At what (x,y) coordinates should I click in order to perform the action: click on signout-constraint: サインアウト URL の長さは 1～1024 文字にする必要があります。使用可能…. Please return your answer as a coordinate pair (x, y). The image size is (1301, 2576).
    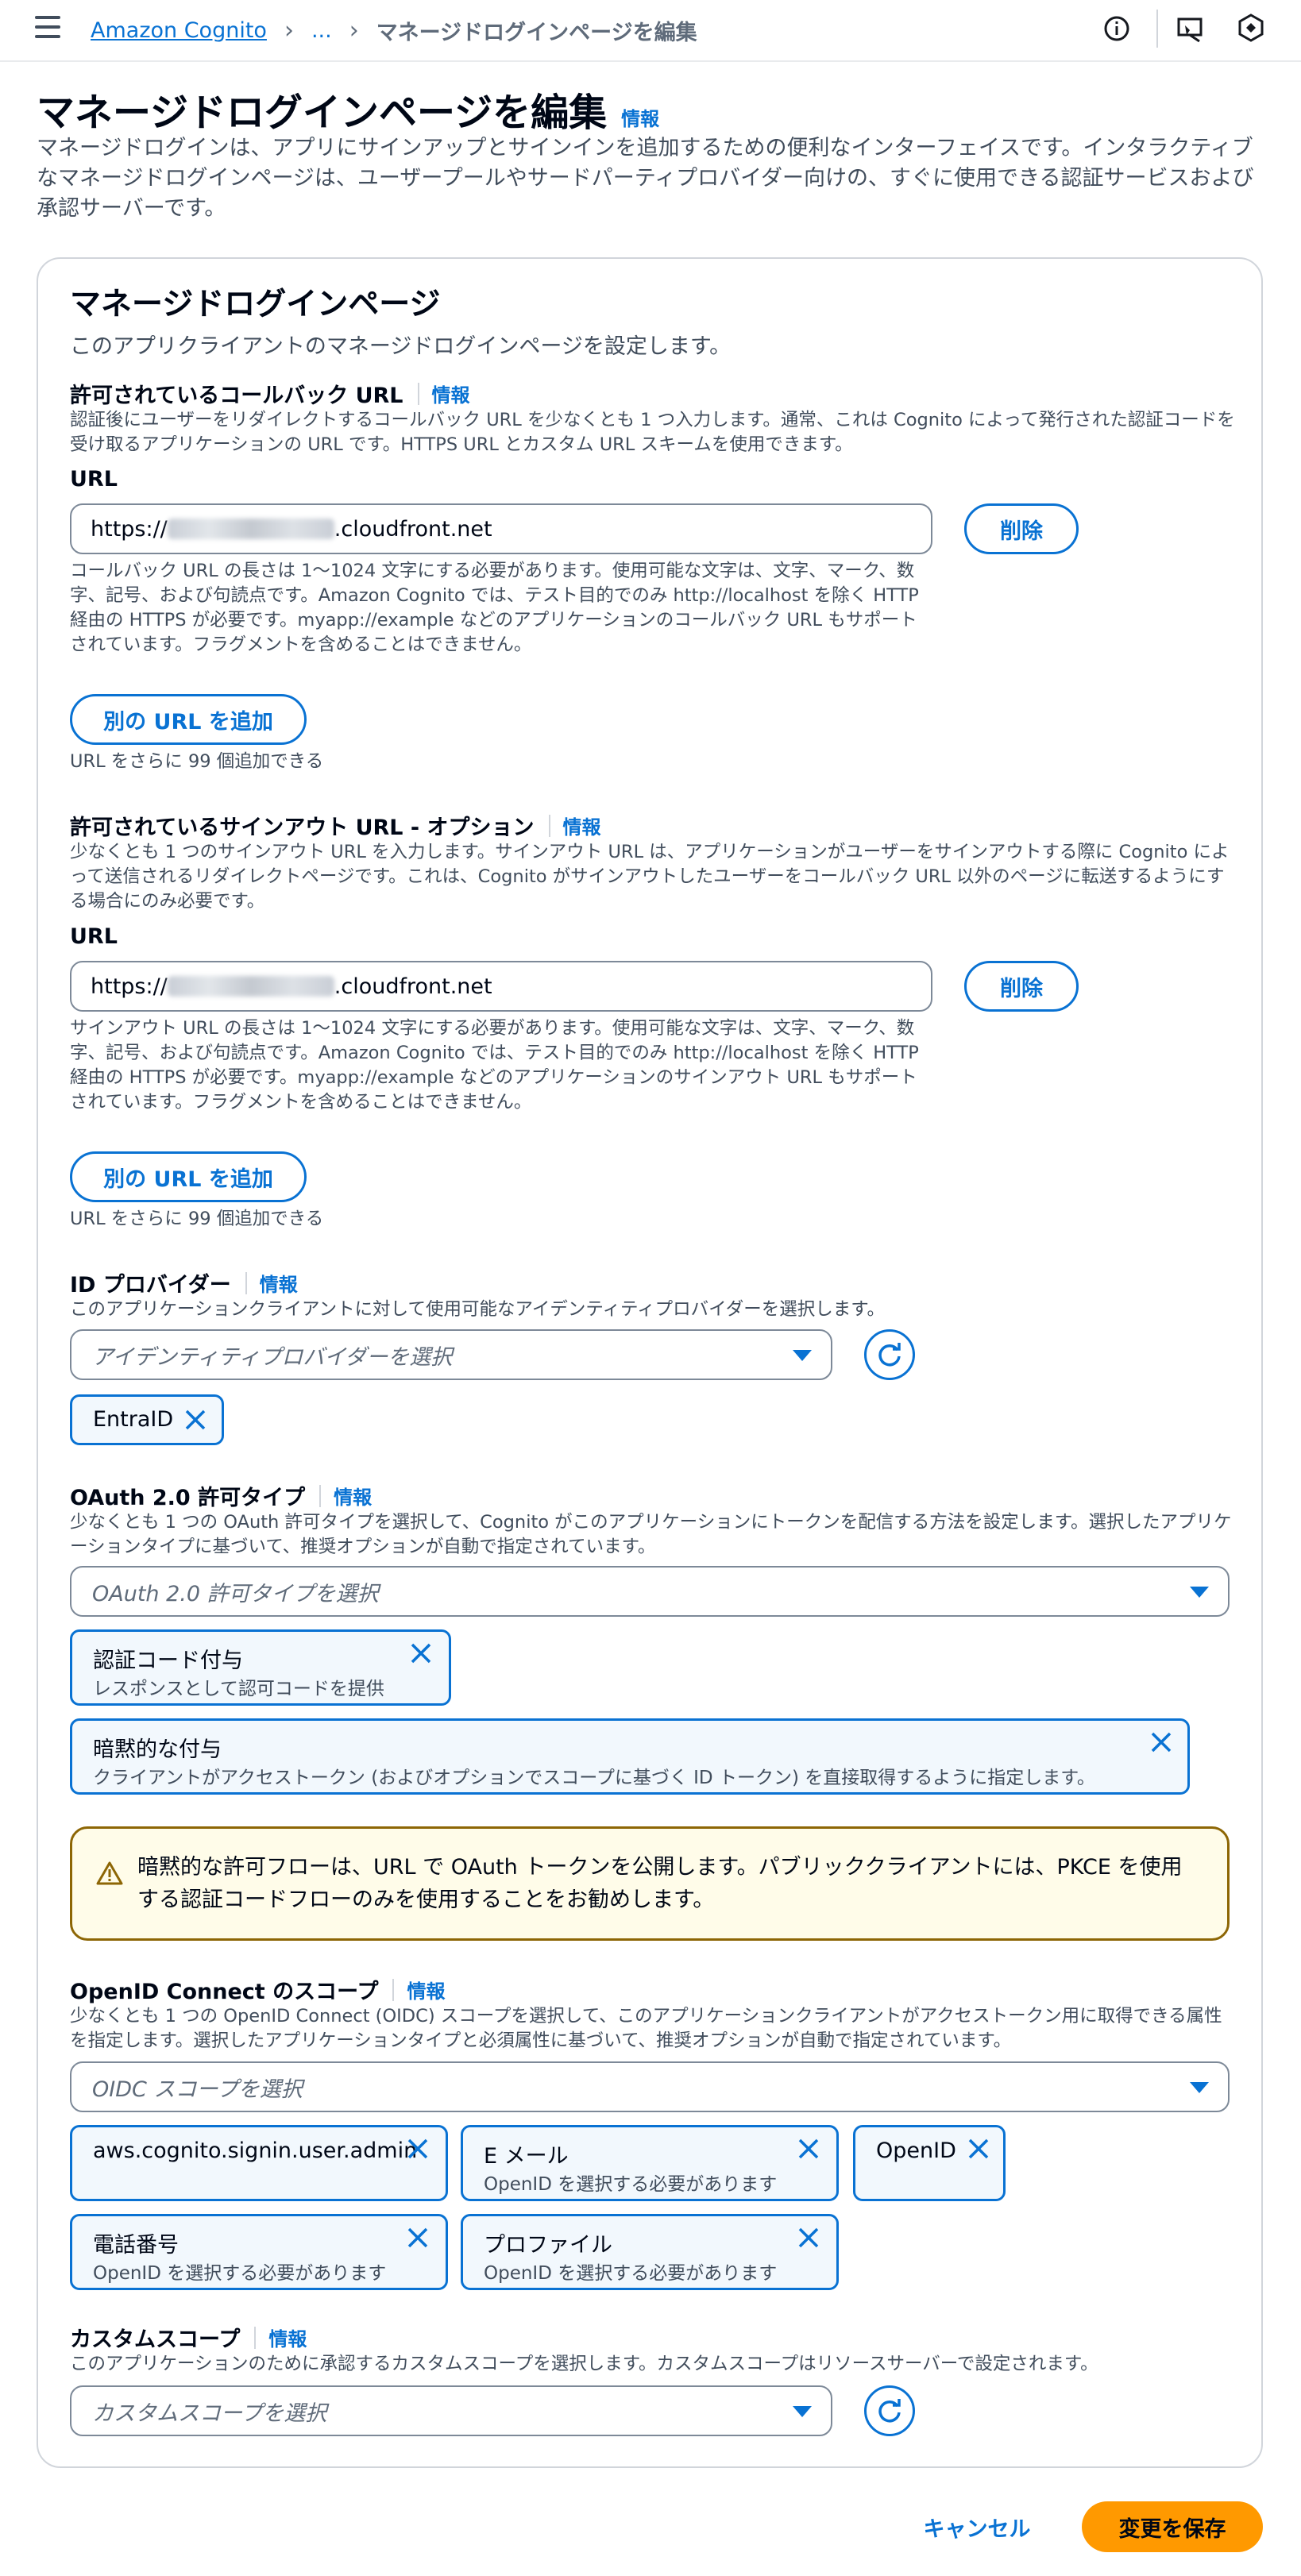
    Looking at the image, I should click on (494, 1065).